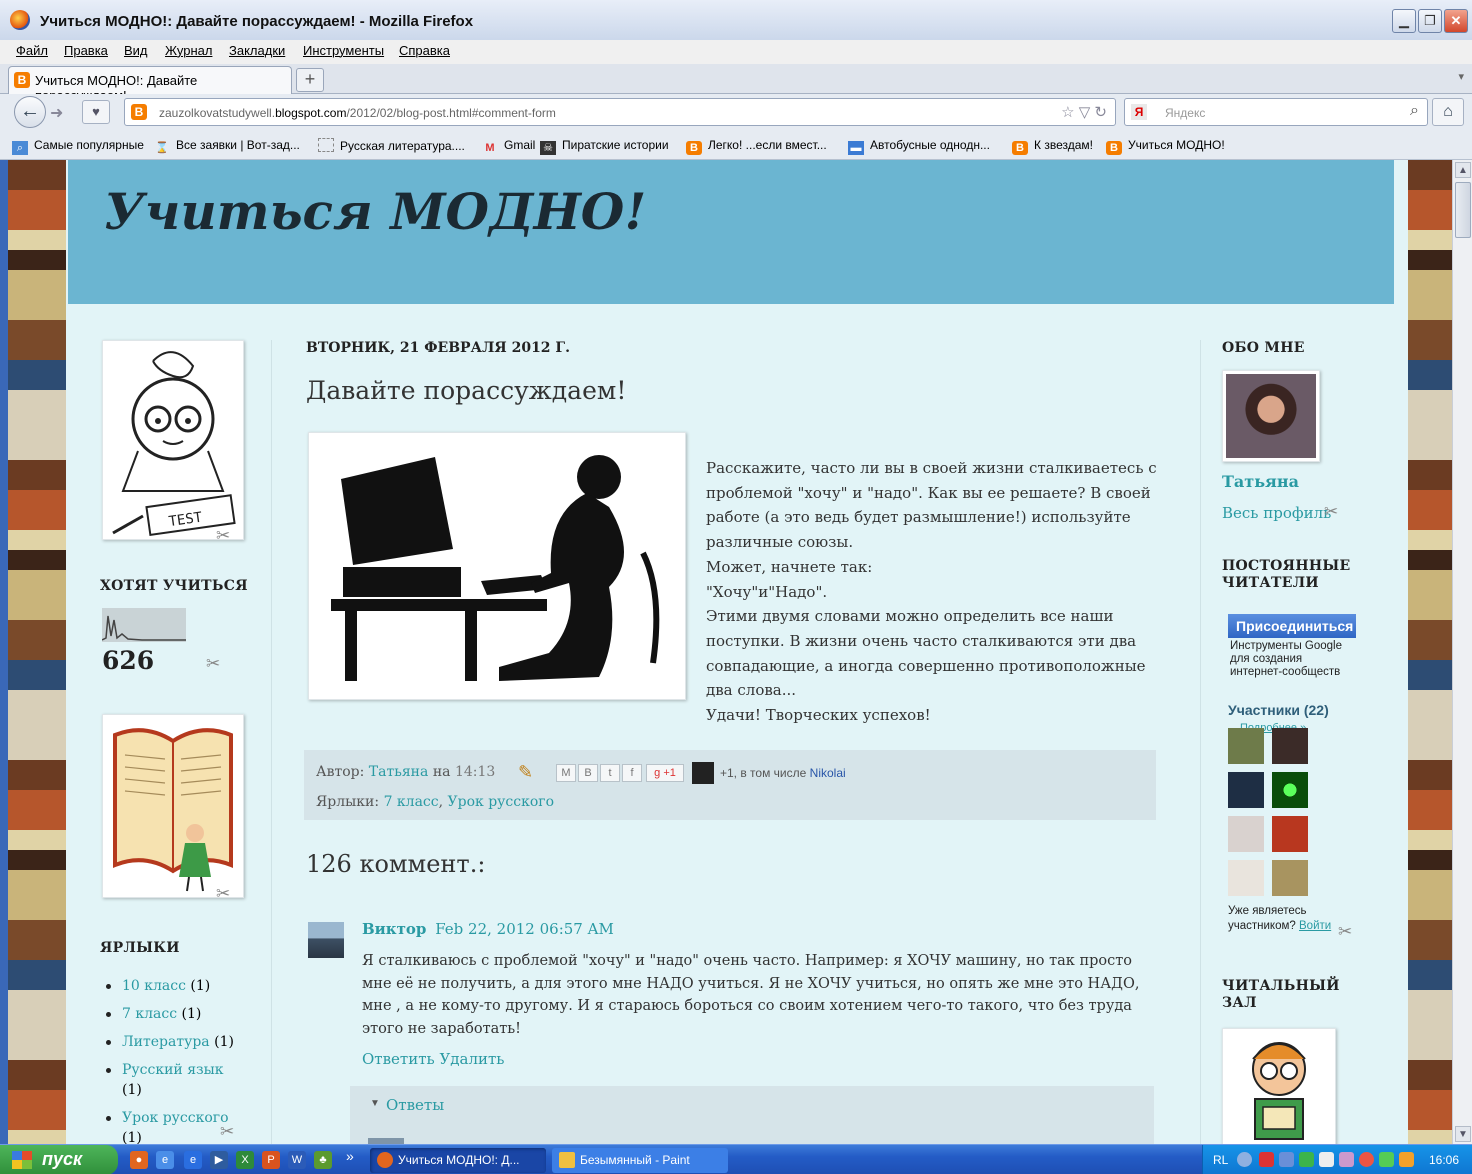 The width and height of the screenshot is (1472, 1174). Describe the element at coordinates (1276, 112) in the screenshot. I see `search-bar: Я Яндекс ⌕` at that location.